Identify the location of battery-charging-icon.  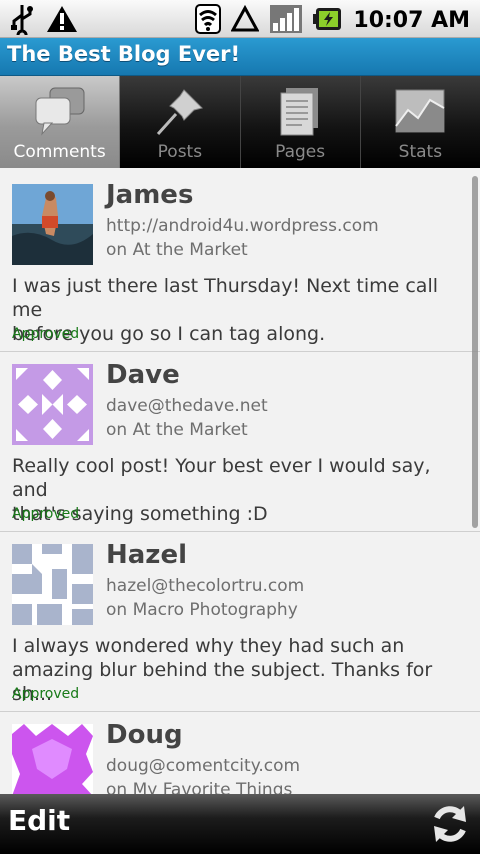
(328, 21).